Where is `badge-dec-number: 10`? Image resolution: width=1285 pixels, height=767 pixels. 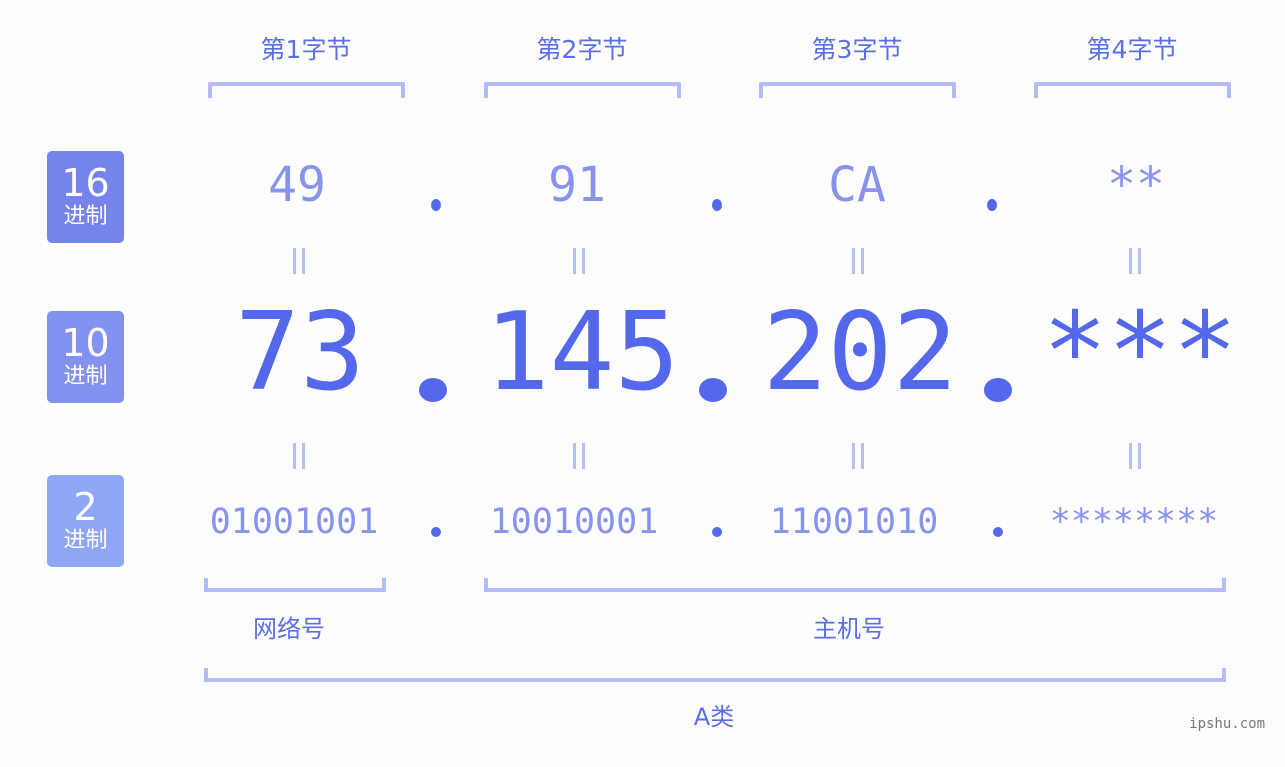 badge-dec-number: 10 is located at coordinates (85, 343).